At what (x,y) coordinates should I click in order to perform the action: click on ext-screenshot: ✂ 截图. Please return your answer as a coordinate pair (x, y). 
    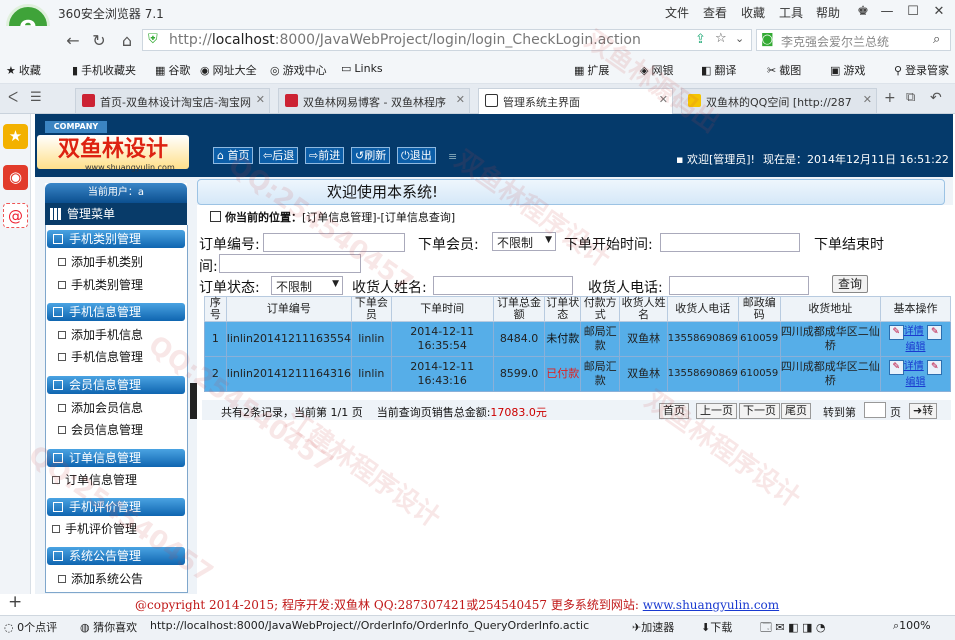
    Looking at the image, I should click on (784, 70).